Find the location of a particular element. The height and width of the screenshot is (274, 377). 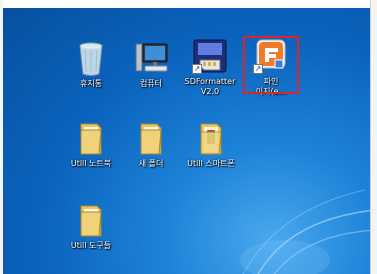

recycle-bin-icon is located at coordinates (91, 58).